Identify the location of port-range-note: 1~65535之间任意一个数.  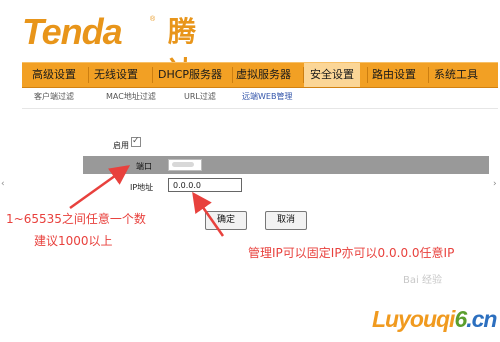
(76, 219).